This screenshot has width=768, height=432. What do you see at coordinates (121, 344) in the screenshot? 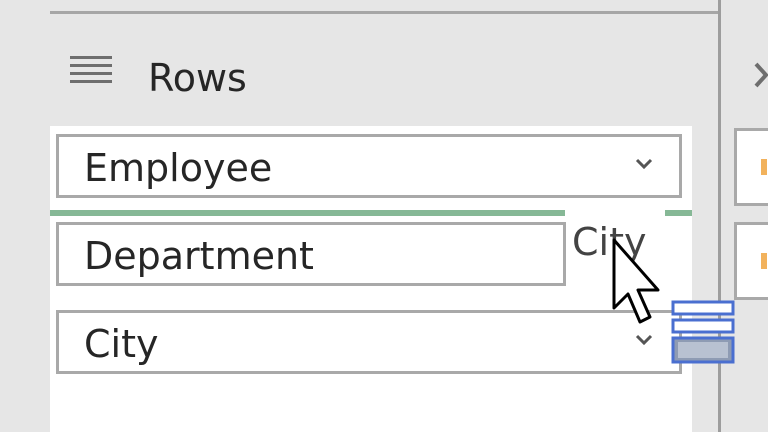
I see `field-label: City` at bounding box center [121, 344].